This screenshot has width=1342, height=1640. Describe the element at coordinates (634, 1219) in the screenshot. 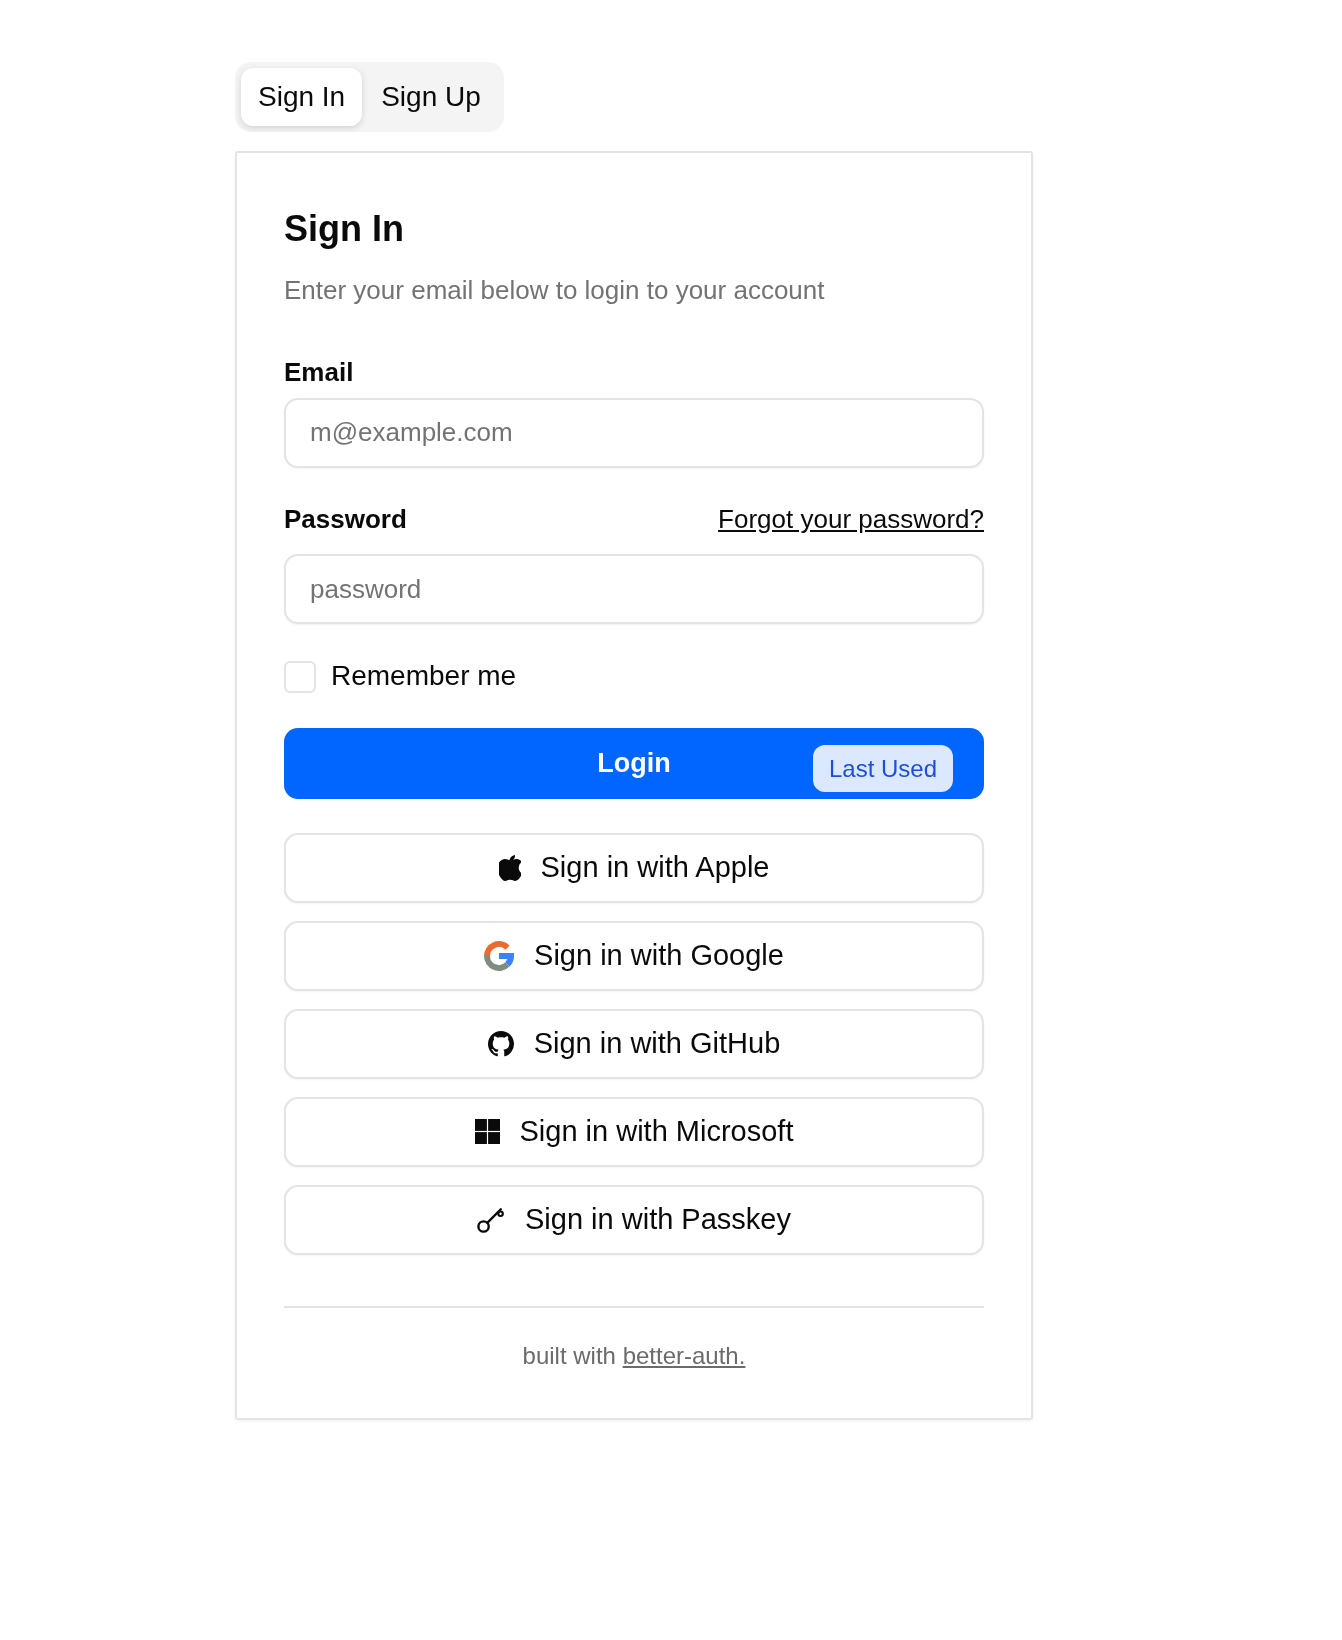

I see `social-sign-in-button: Sign in with Passkey` at that location.